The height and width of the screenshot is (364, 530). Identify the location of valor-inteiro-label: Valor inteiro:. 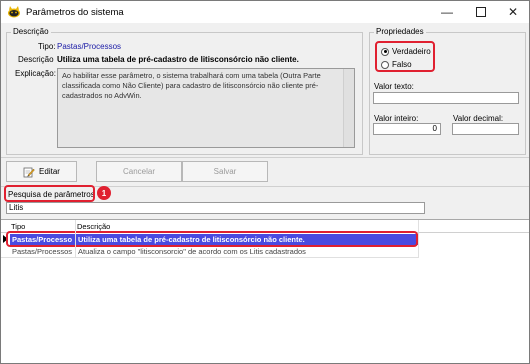
(396, 118).